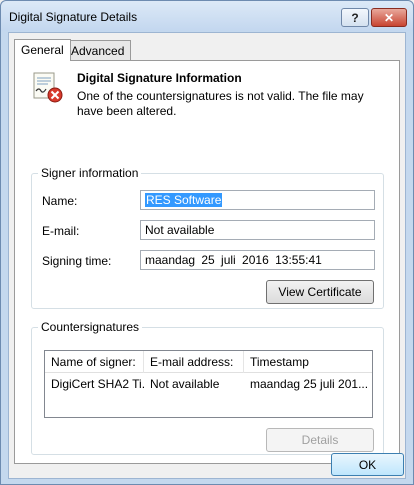 This screenshot has width=414, height=485. Describe the element at coordinates (61, 231) in the screenshot. I see `email-label: E-mail:` at that location.